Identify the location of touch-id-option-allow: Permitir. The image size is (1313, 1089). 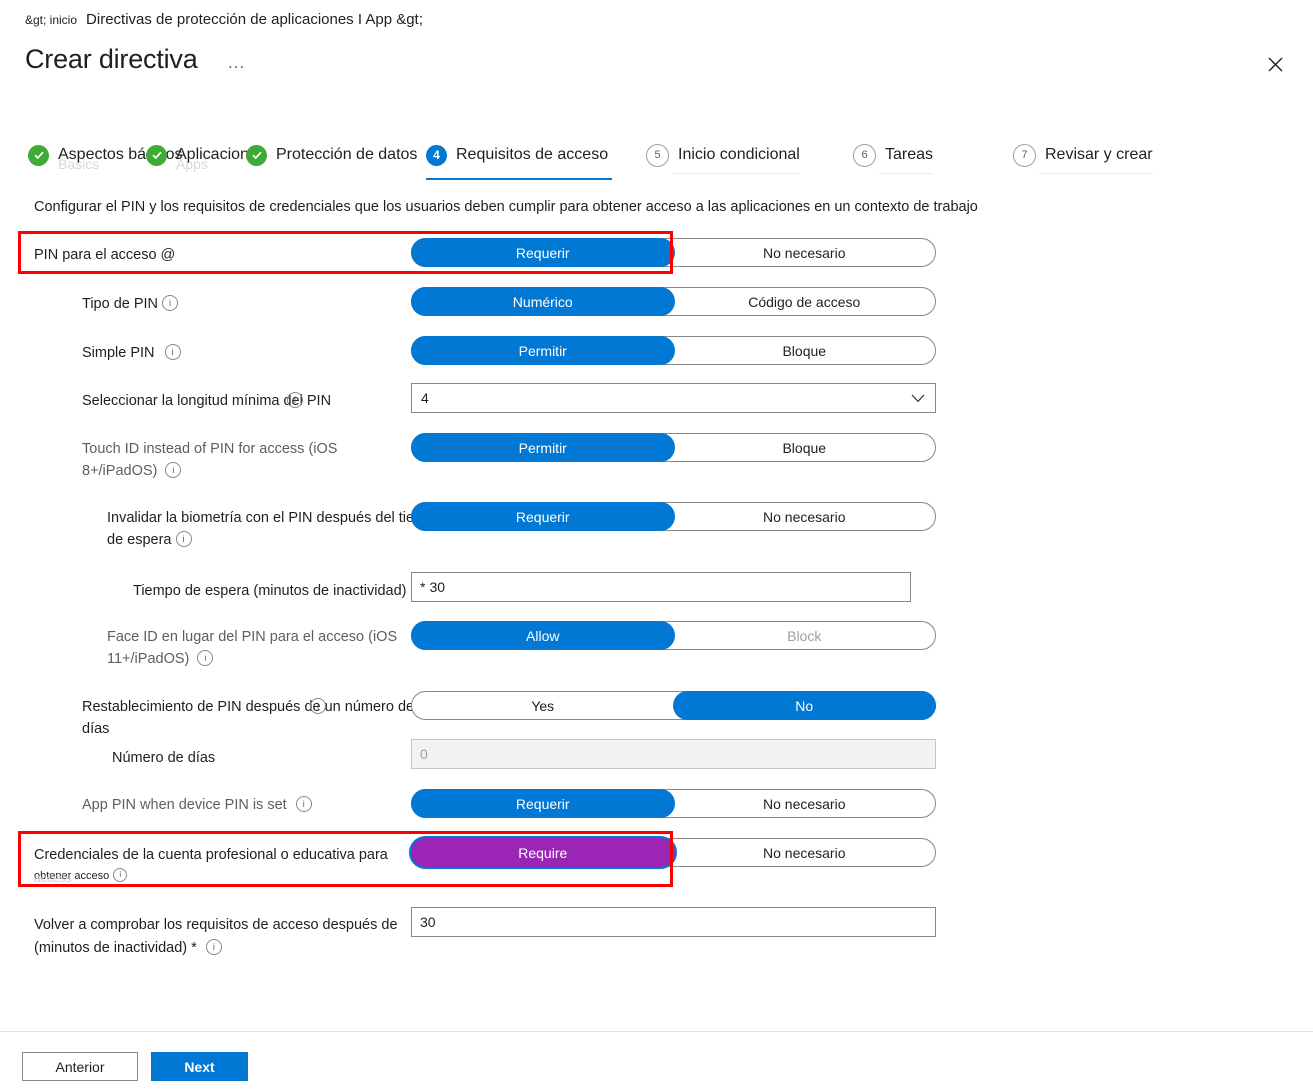
(543, 447).